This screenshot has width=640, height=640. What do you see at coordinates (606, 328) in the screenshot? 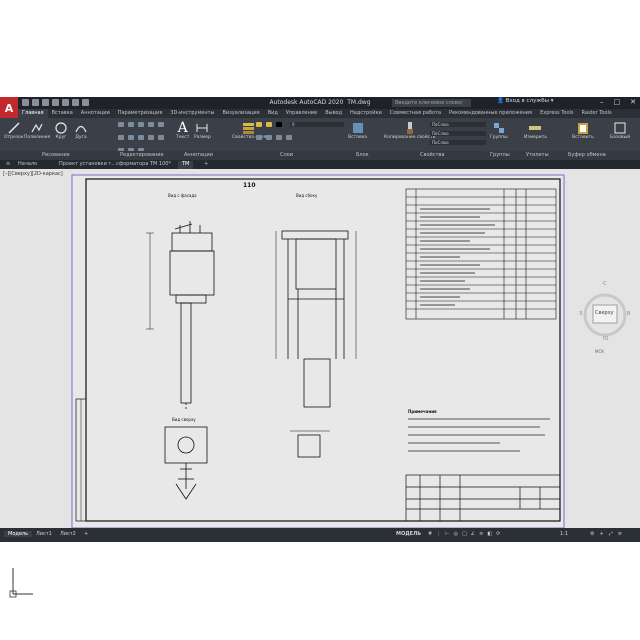
I see `view-cube: С Сверху Ю В З МСК` at bounding box center [606, 328].